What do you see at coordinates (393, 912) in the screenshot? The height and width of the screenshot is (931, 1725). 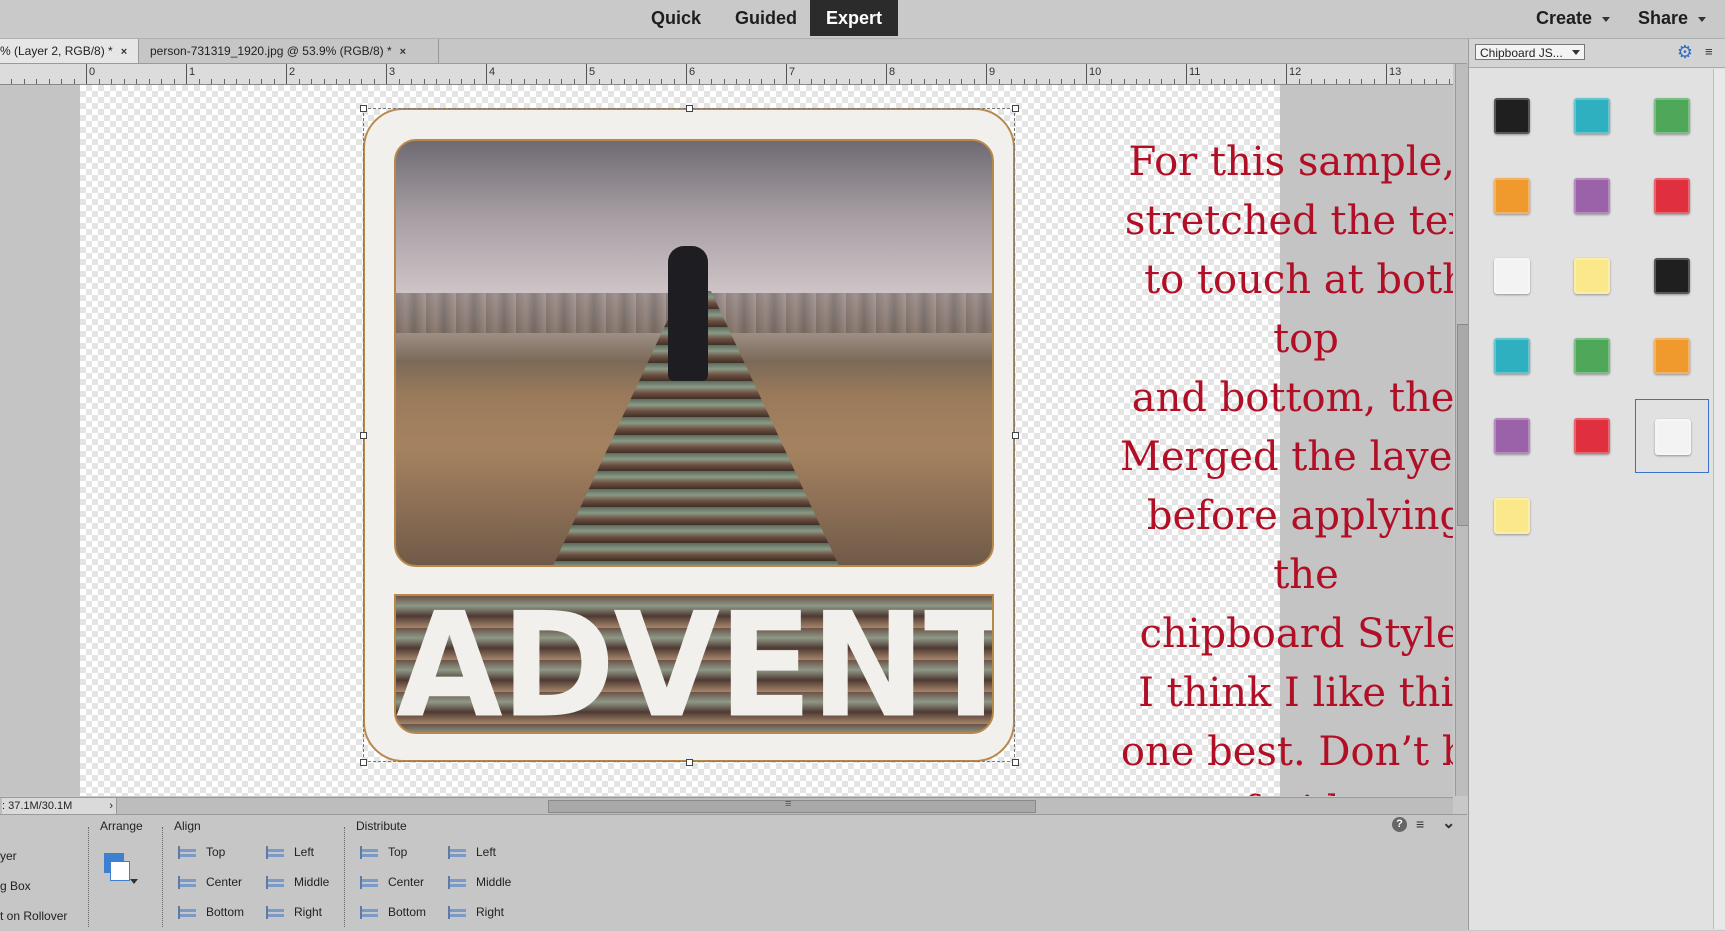 I see `distribute-bottom-button: Bottom` at bounding box center [393, 912].